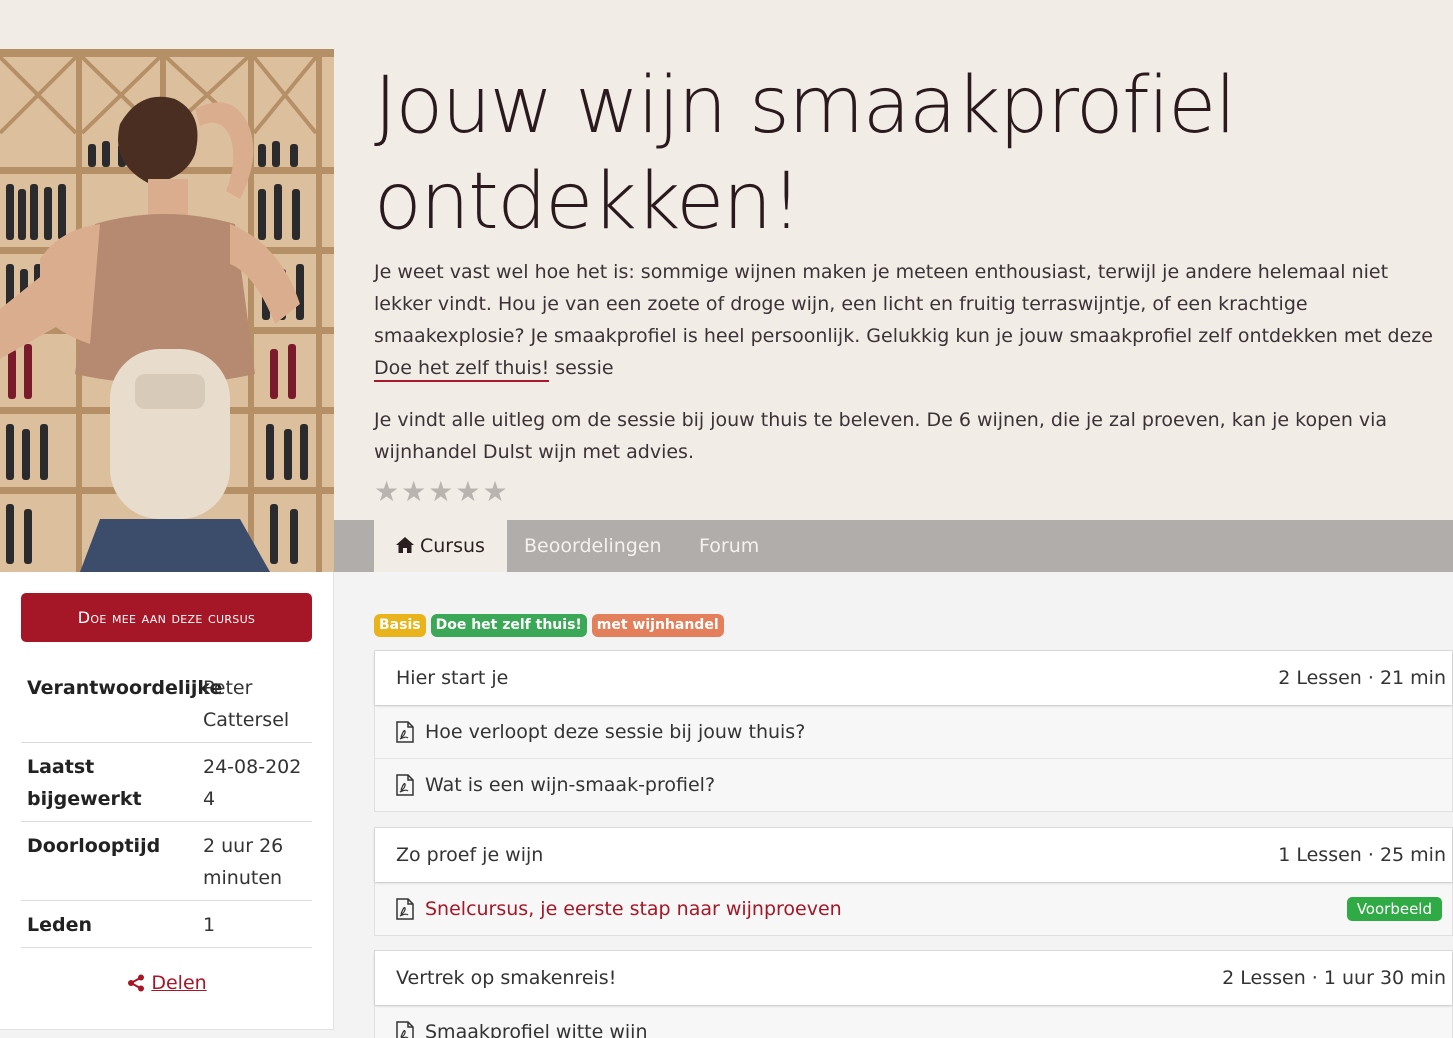 This screenshot has height=1038, width=1453. What do you see at coordinates (60, 925) in the screenshot?
I see `meta-key: Leden` at bounding box center [60, 925].